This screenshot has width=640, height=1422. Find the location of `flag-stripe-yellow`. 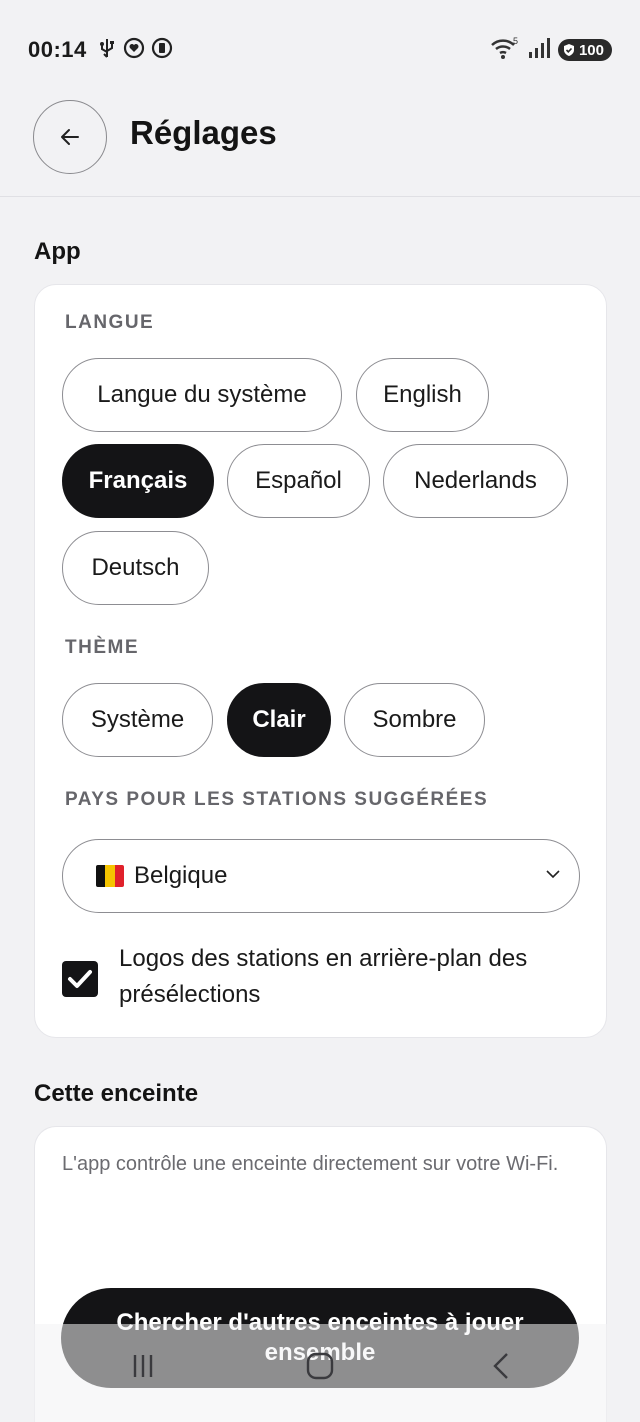

flag-stripe-yellow is located at coordinates (110, 876).